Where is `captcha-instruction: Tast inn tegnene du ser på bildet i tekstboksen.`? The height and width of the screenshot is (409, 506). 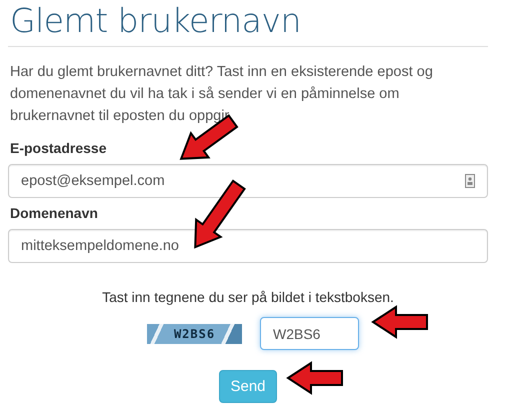 captcha-instruction: Tast inn tegnene du ser på bildet i tekstboksen. is located at coordinates (248, 297).